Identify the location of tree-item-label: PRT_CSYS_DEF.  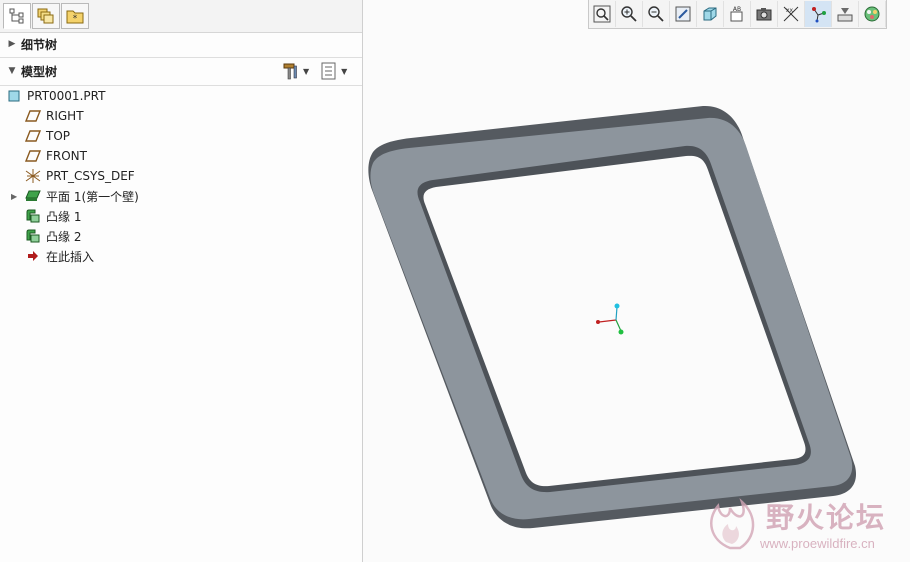
(90, 176).